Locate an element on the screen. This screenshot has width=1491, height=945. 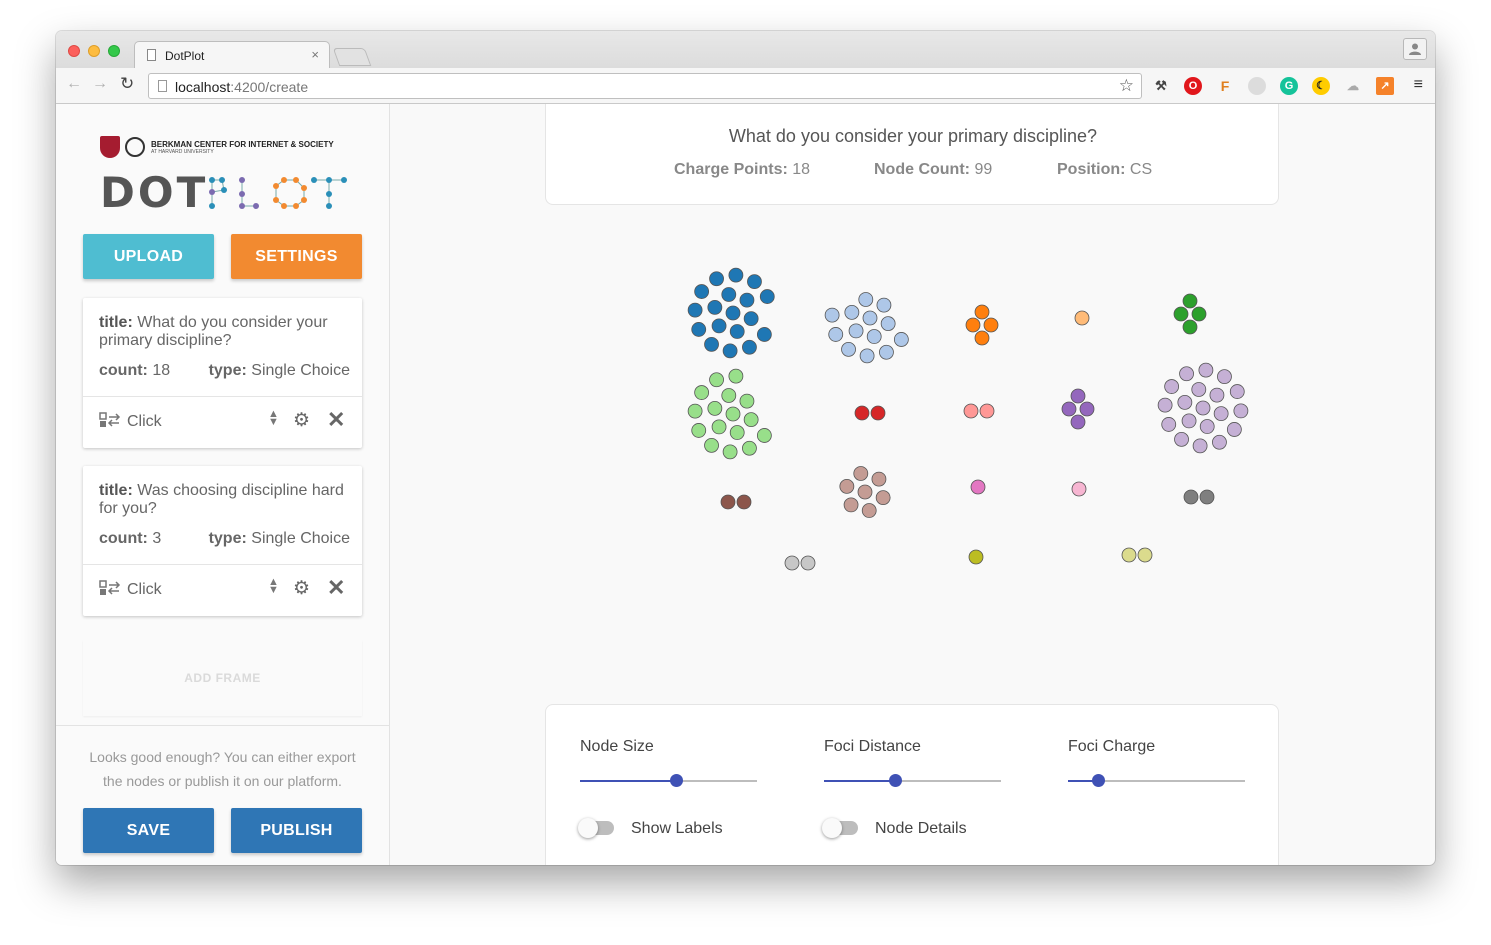
slider-thumb is located at coordinates (1099, 780).